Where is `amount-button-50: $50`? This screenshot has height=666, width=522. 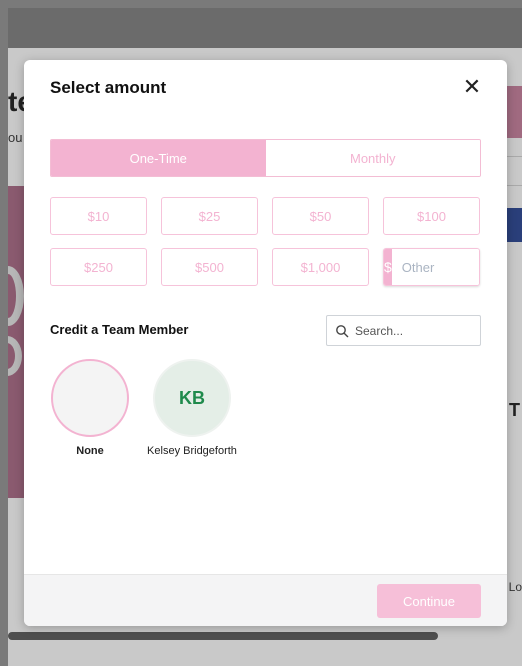
amount-button-50: $50 is located at coordinates (320, 216).